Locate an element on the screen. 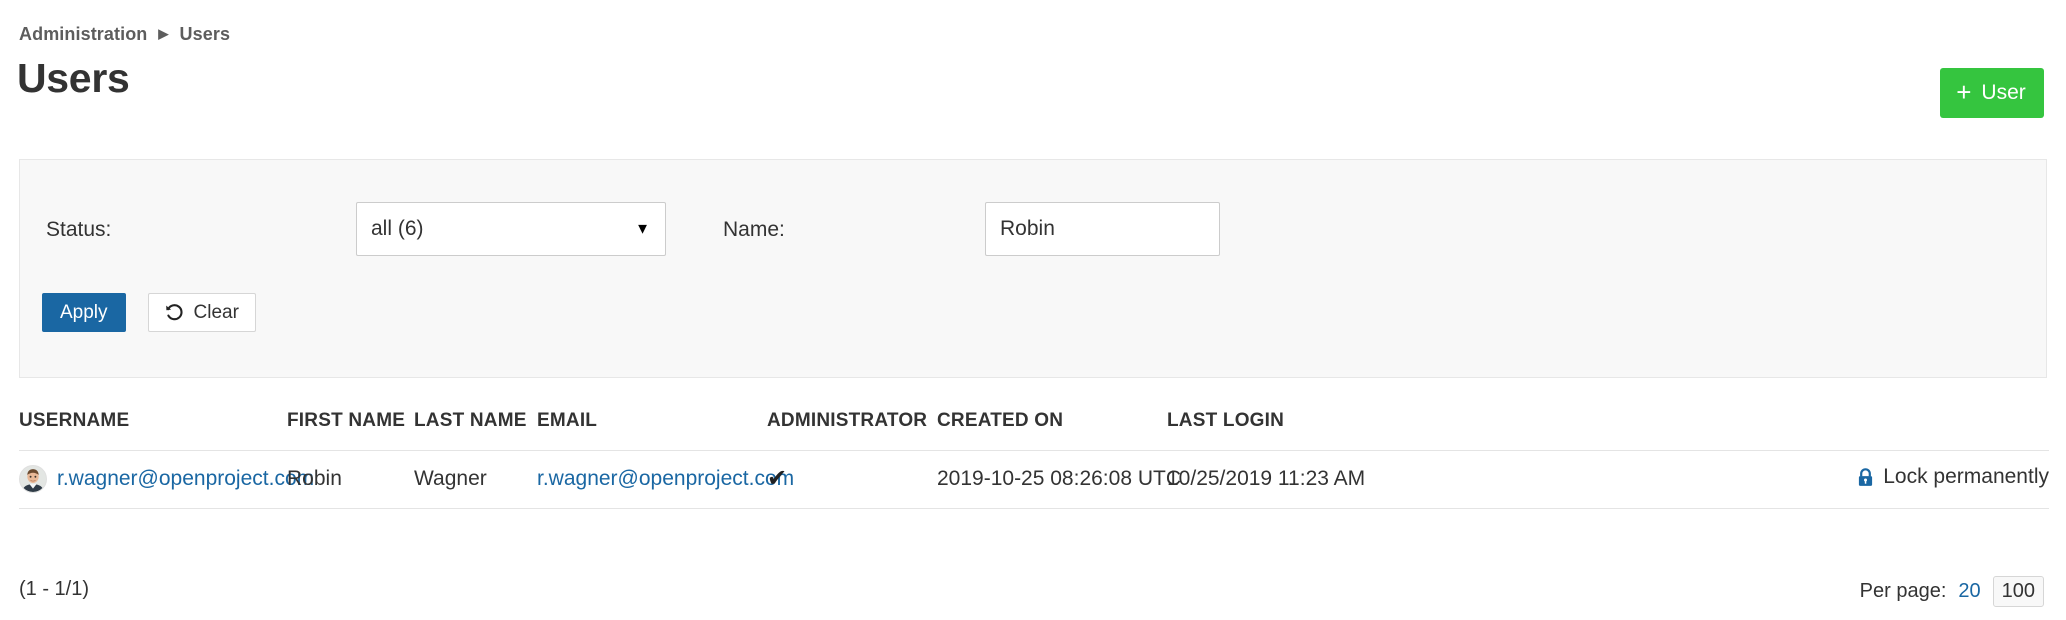 The width and height of the screenshot is (2066, 620). breadcrumb: Administration ▶ Users is located at coordinates (124, 34).